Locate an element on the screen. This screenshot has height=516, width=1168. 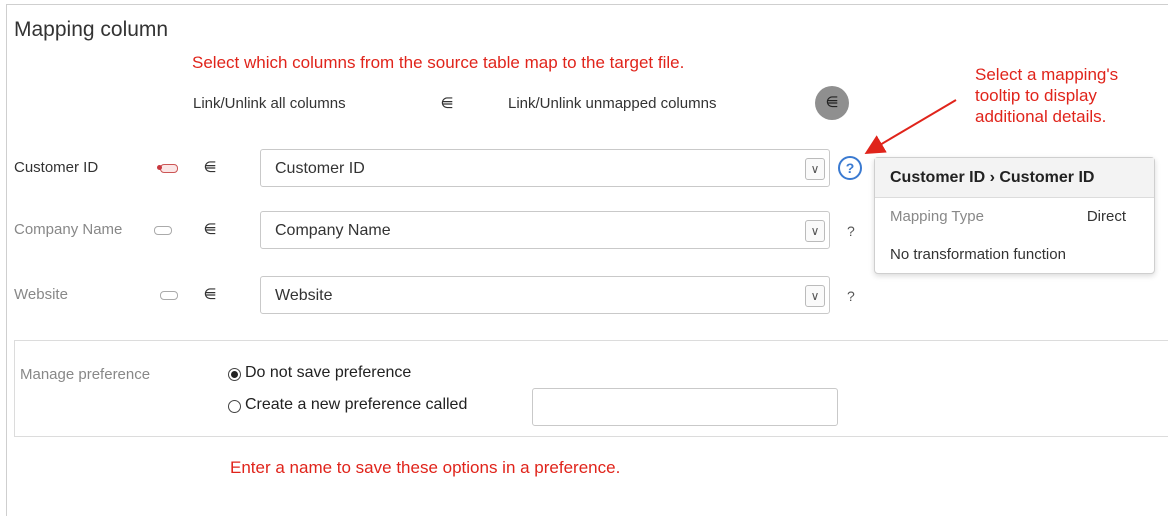
radio-create-new-label: Create a new preference called is located at coordinates (356, 405).